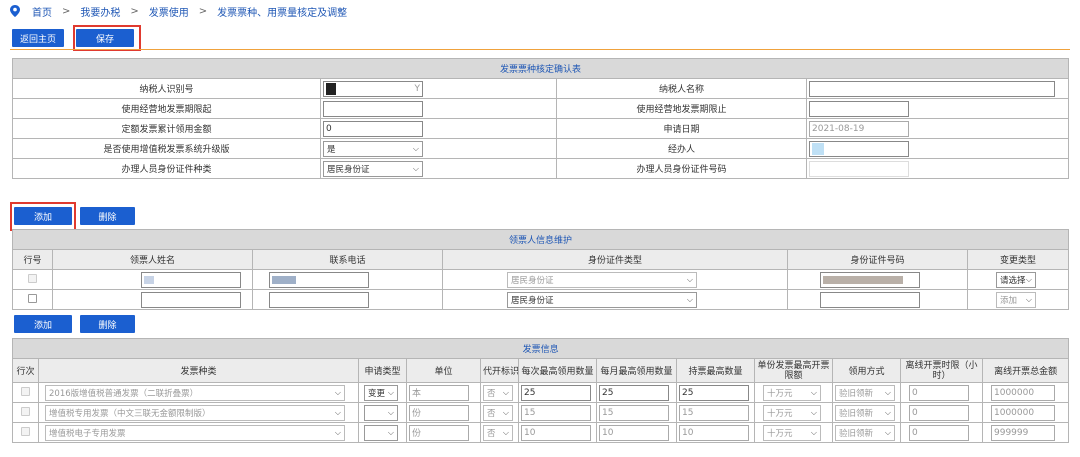 This screenshot has width=1080, height=457. What do you see at coordinates (859, 148) in the screenshot?
I see `handler-field` at bounding box center [859, 148].